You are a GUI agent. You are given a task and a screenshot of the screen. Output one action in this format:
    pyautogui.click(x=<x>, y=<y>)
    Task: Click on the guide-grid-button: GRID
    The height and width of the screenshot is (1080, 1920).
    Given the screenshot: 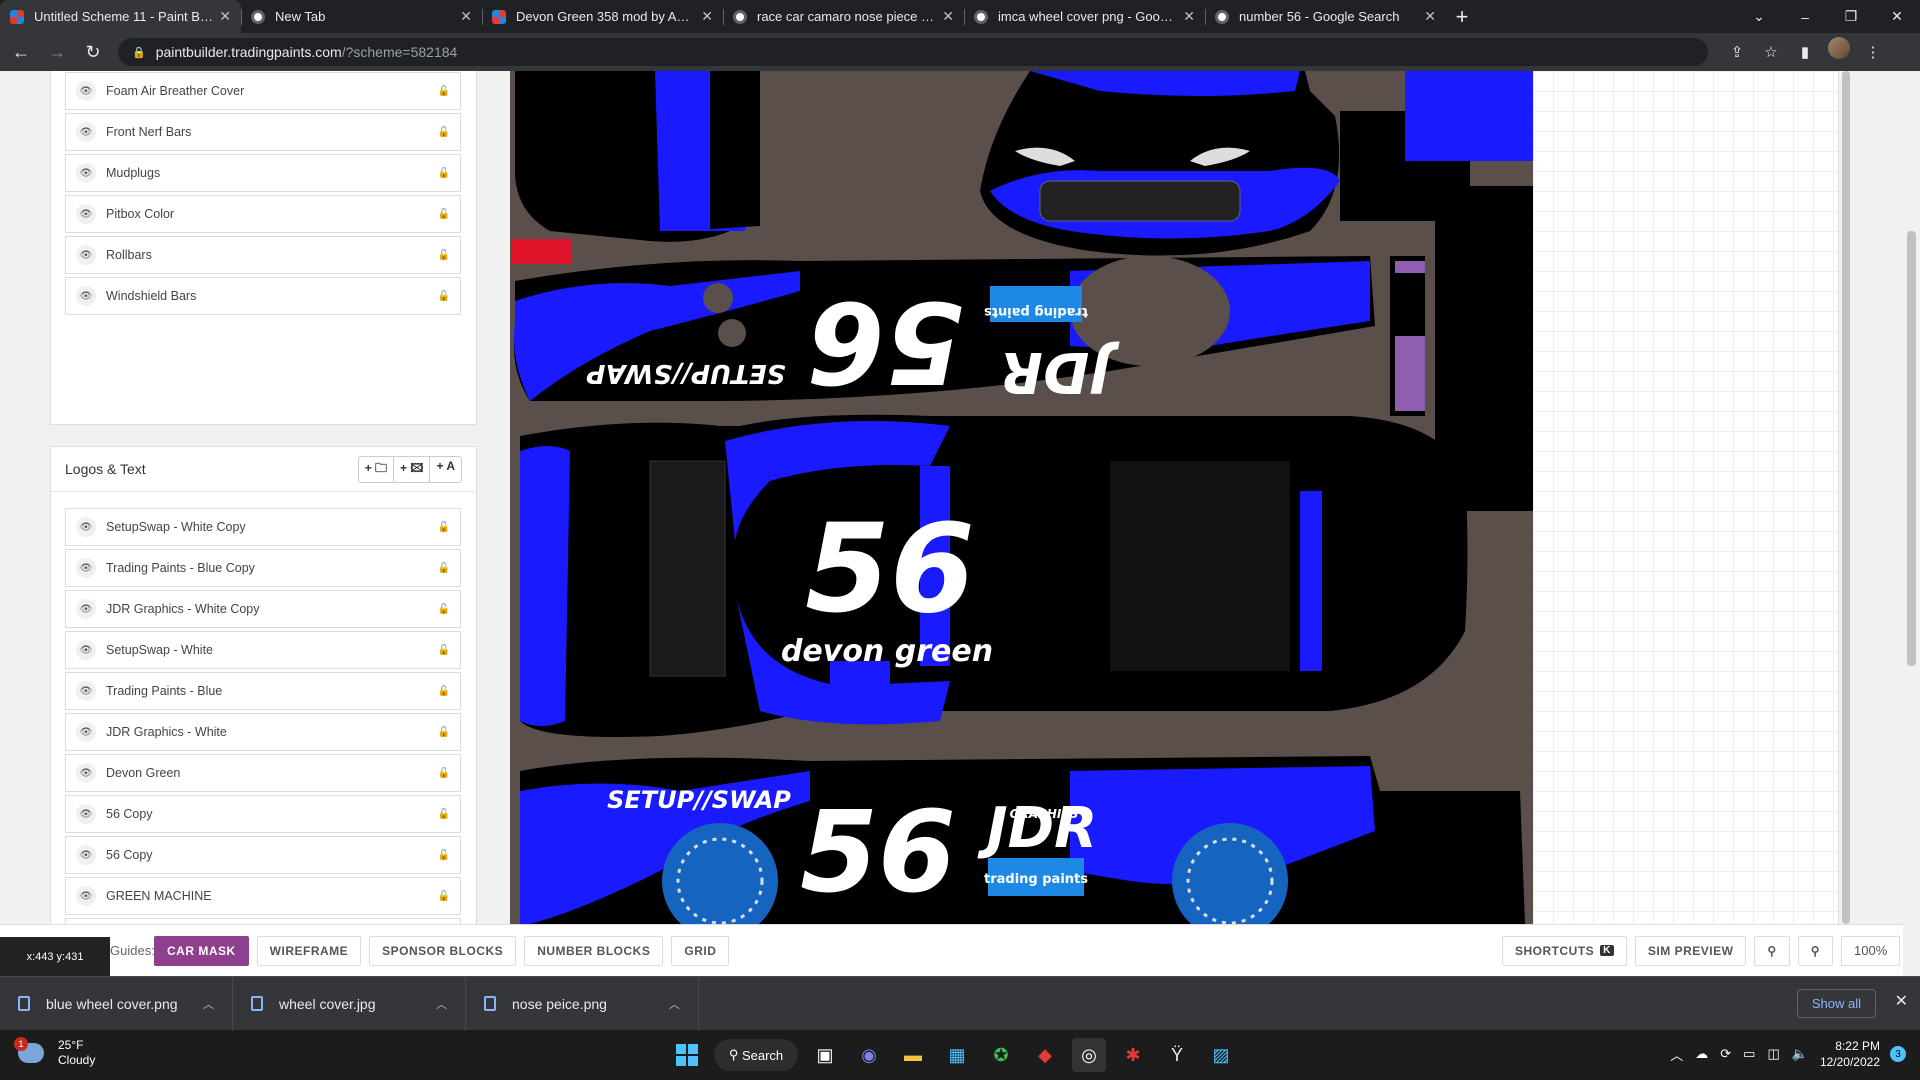 What is the action you would take?
    pyautogui.click(x=700, y=950)
    